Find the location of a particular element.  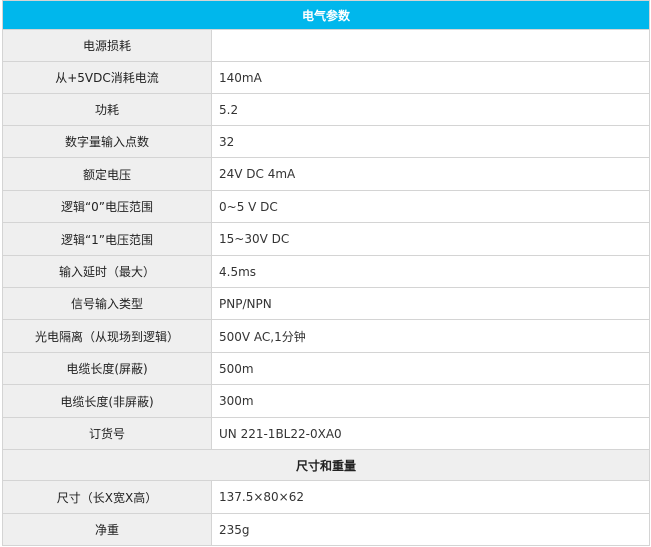

table-row: 数字量输入点数 32 is located at coordinates (326, 141).